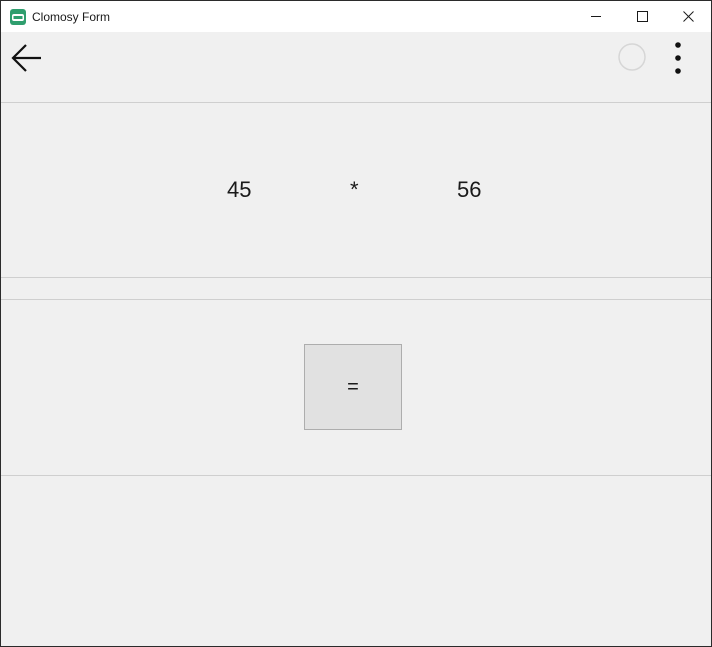 This screenshot has width=712, height=647. I want to click on title-bar: Clomosy Form, so click(356, 16).